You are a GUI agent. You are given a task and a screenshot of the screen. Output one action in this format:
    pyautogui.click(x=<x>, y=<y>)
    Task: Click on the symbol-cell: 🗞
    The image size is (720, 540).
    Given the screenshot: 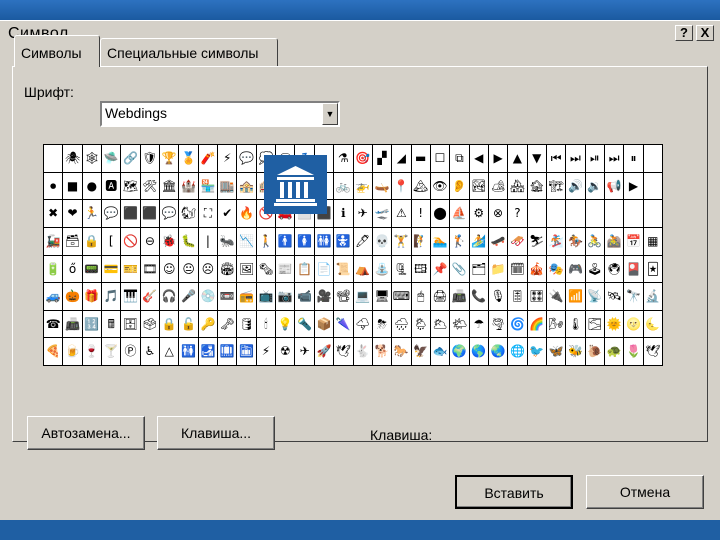 What is the action you would take?
    pyautogui.click(x=266, y=269)
    